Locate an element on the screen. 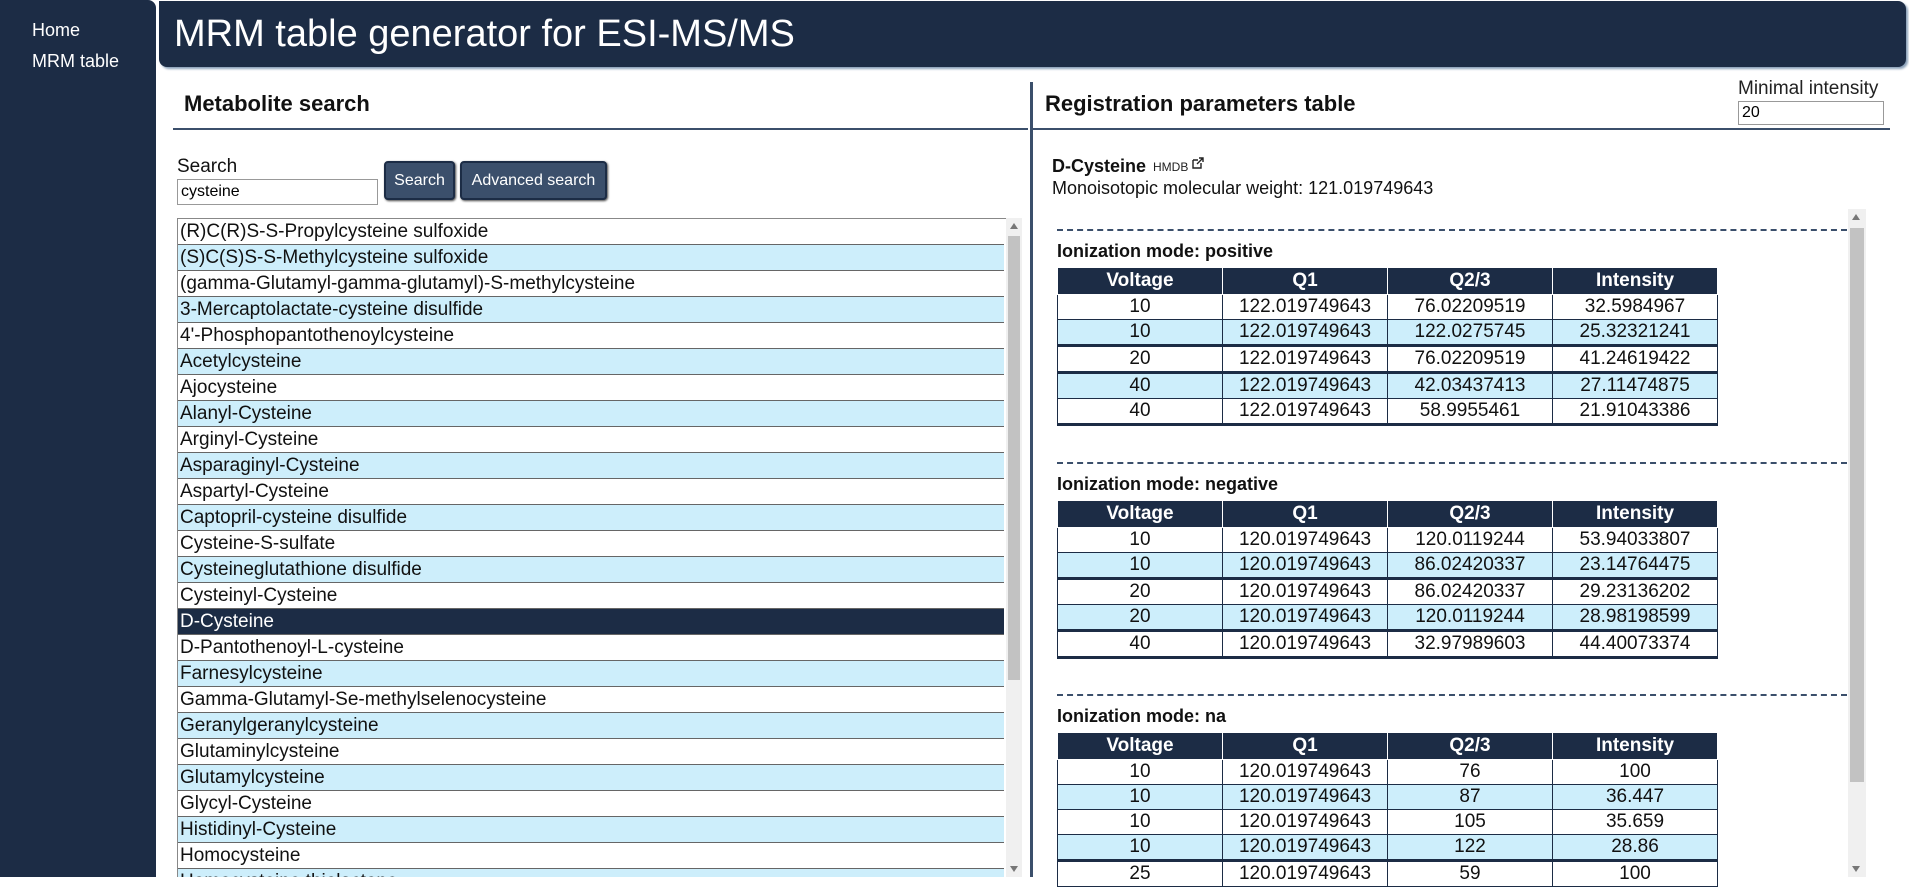 This screenshot has height=887, width=1909. list-item: Arginyl-Cysteine is located at coordinates (591, 440).